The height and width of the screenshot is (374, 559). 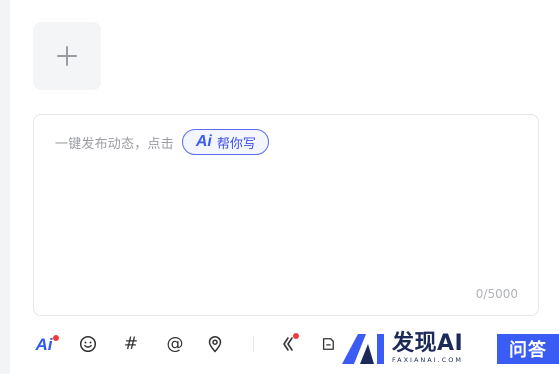 What do you see at coordinates (253, 344) in the screenshot?
I see `toolbar-divider` at bounding box center [253, 344].